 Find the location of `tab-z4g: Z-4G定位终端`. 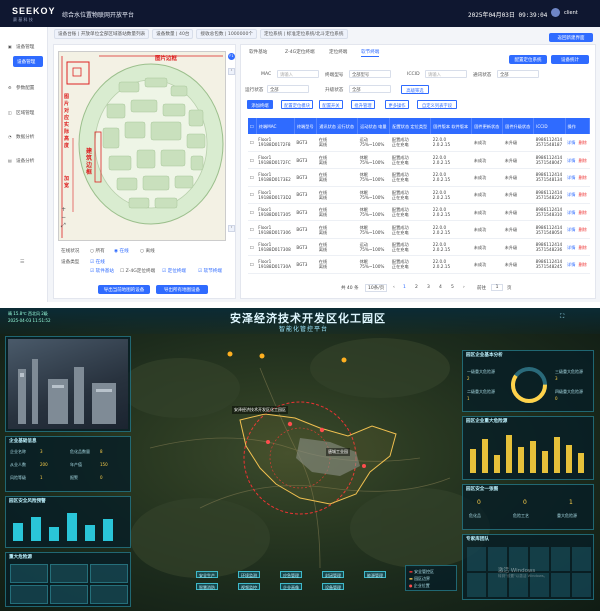

tab-z4g: Z-4G定位终端 is located at coordinates (300, 52).